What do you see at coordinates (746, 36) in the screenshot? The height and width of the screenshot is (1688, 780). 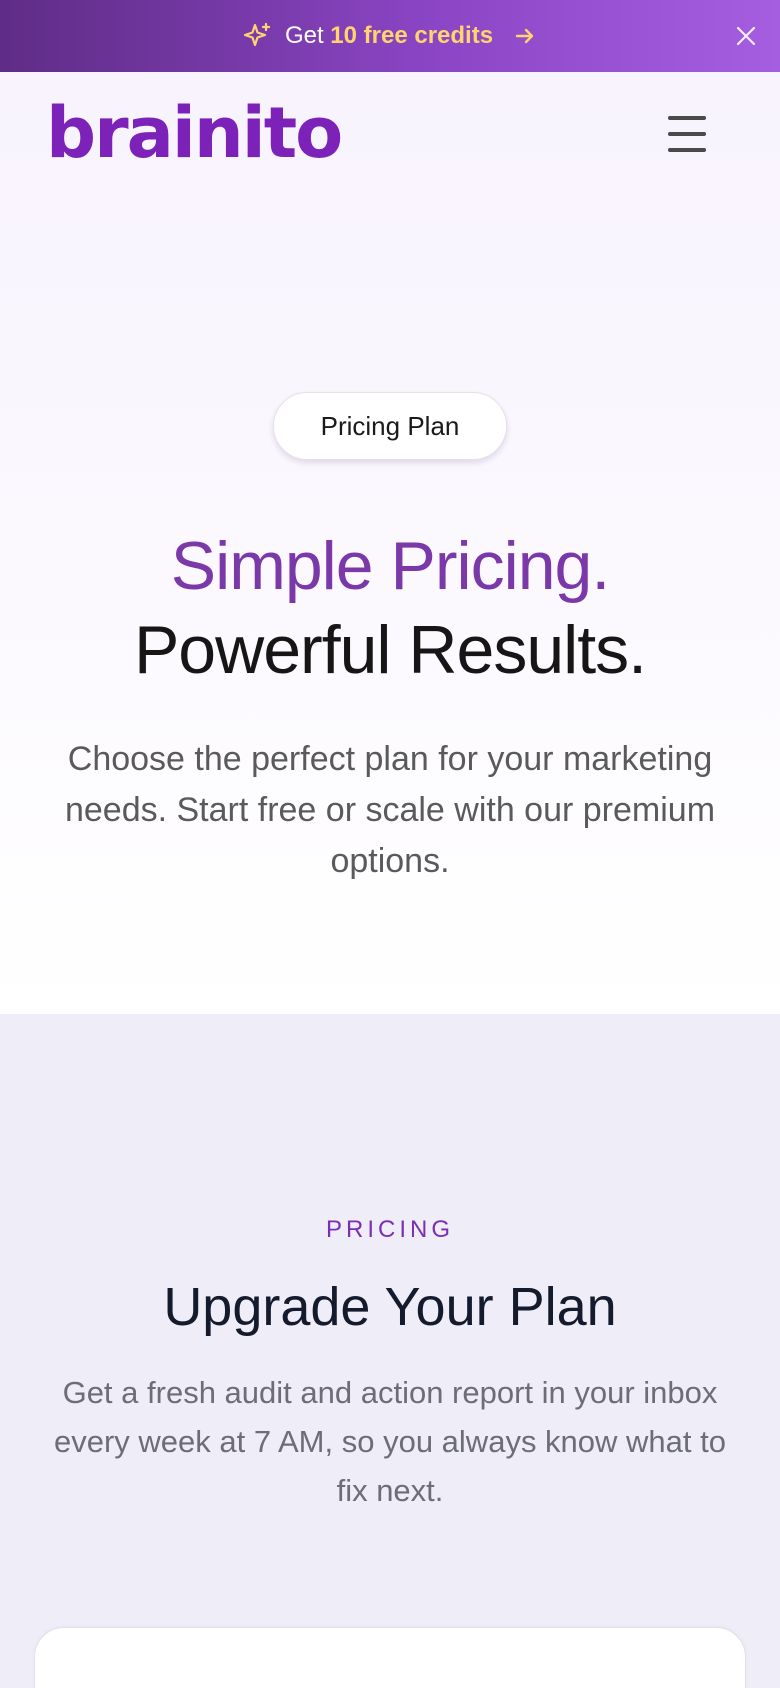 I see `close-icon` at bounding box center [746, 36].